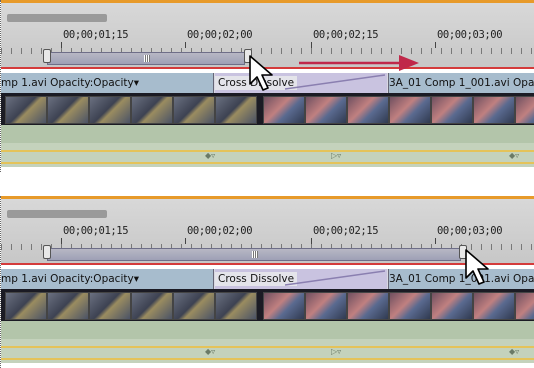 The image size is (534, 368). Describe the element at coordinates (359, 63) in the screenshot. I see `drag-right-arrow-icon` at that location.